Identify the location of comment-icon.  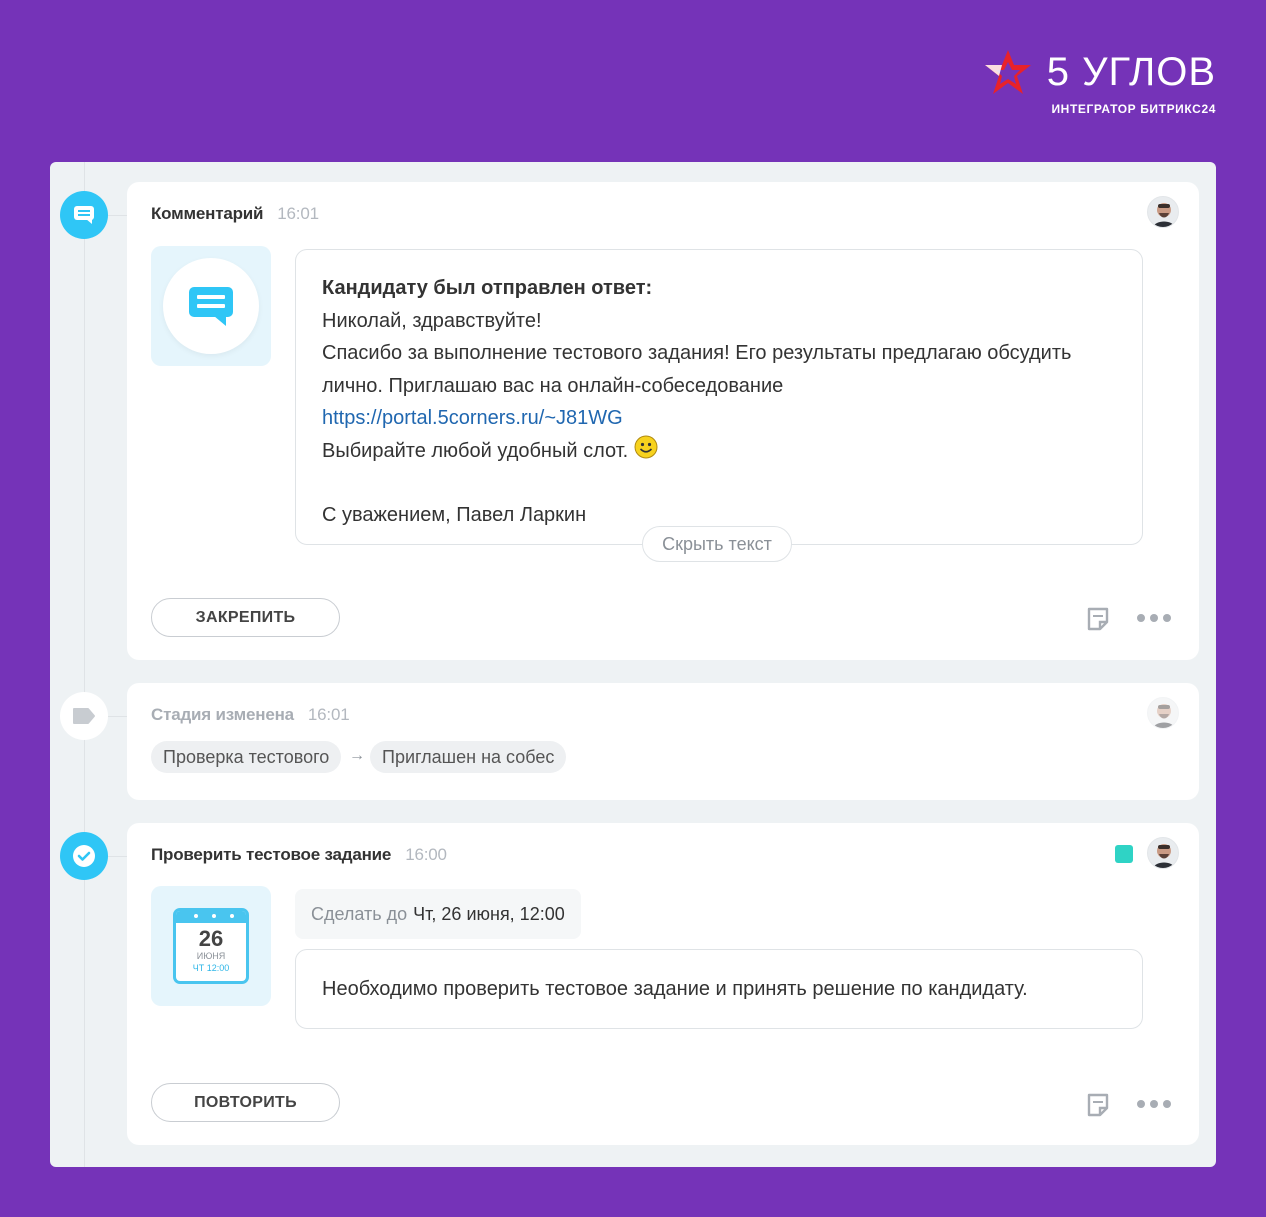
(84, 215).